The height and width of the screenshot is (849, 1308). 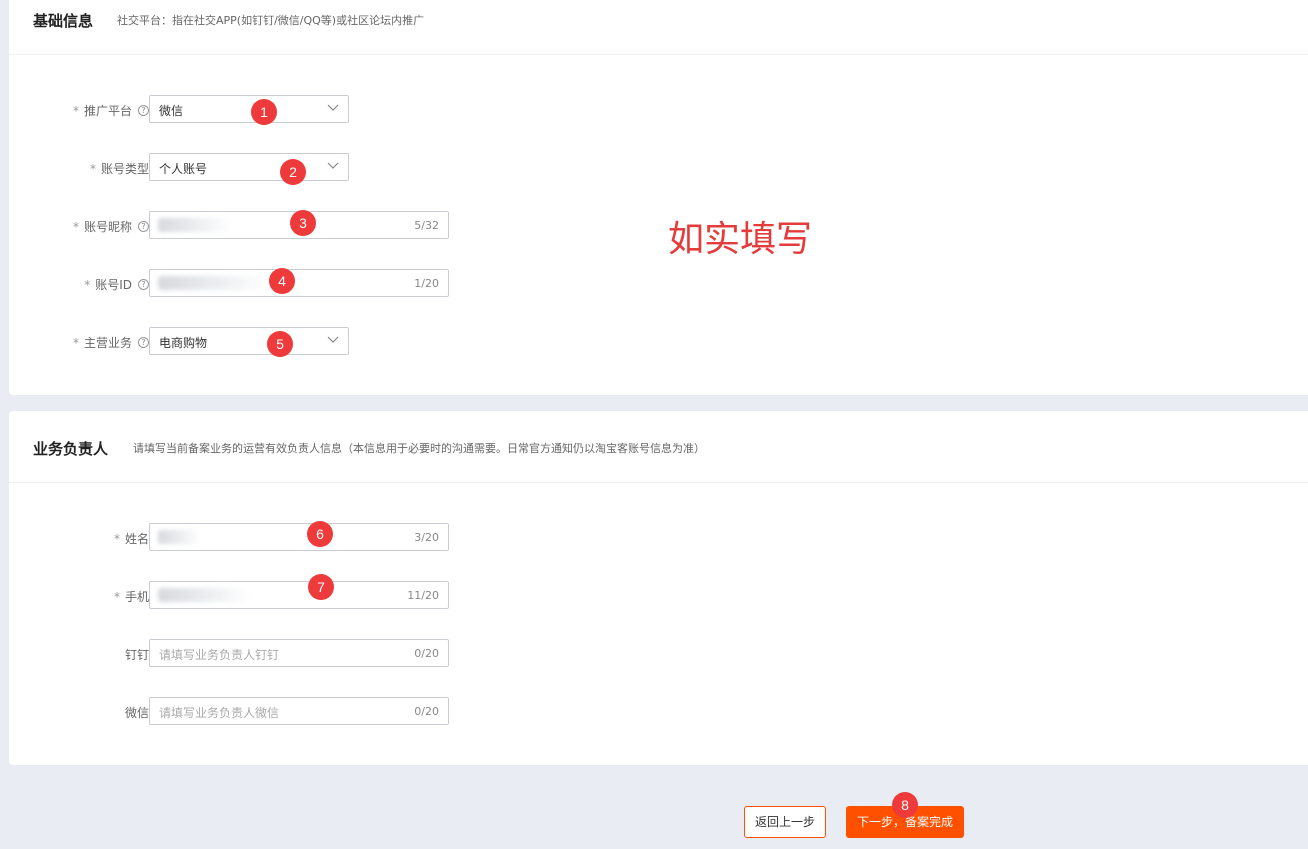 I want to click on nickname-label: * 账号昵称 ?, so click(x=111, y=226).